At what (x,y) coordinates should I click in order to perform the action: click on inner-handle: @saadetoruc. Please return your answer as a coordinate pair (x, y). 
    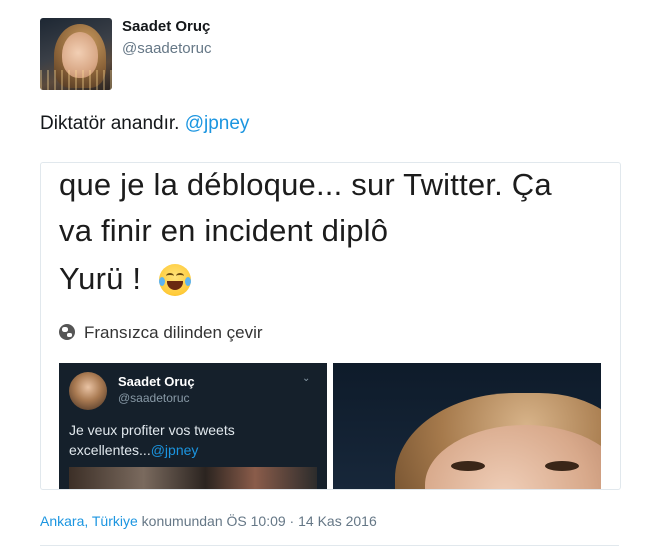
    Looking at the image, I should click on (154, 398).